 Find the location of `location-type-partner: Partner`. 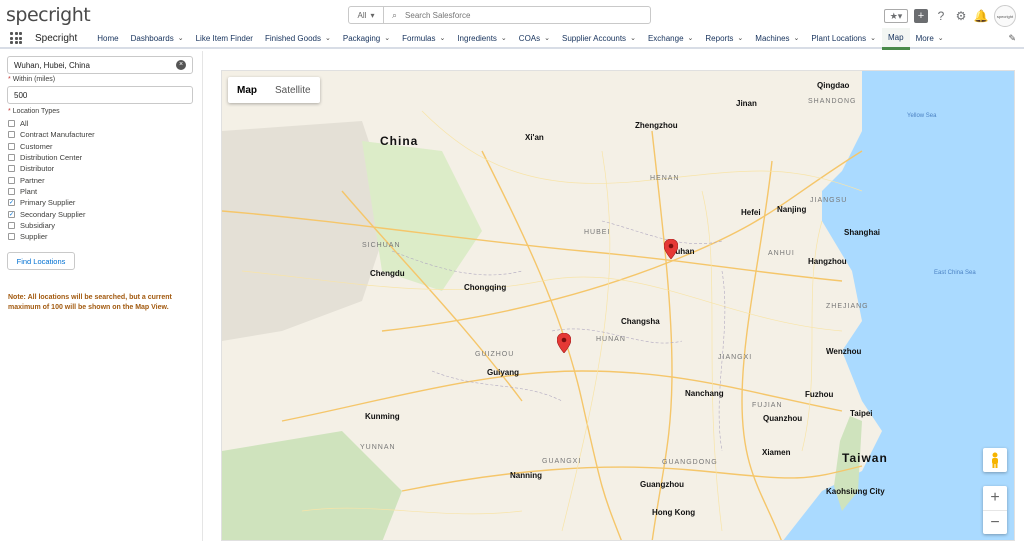

location-type-partner: Partner is located at coordinates (51, 179).